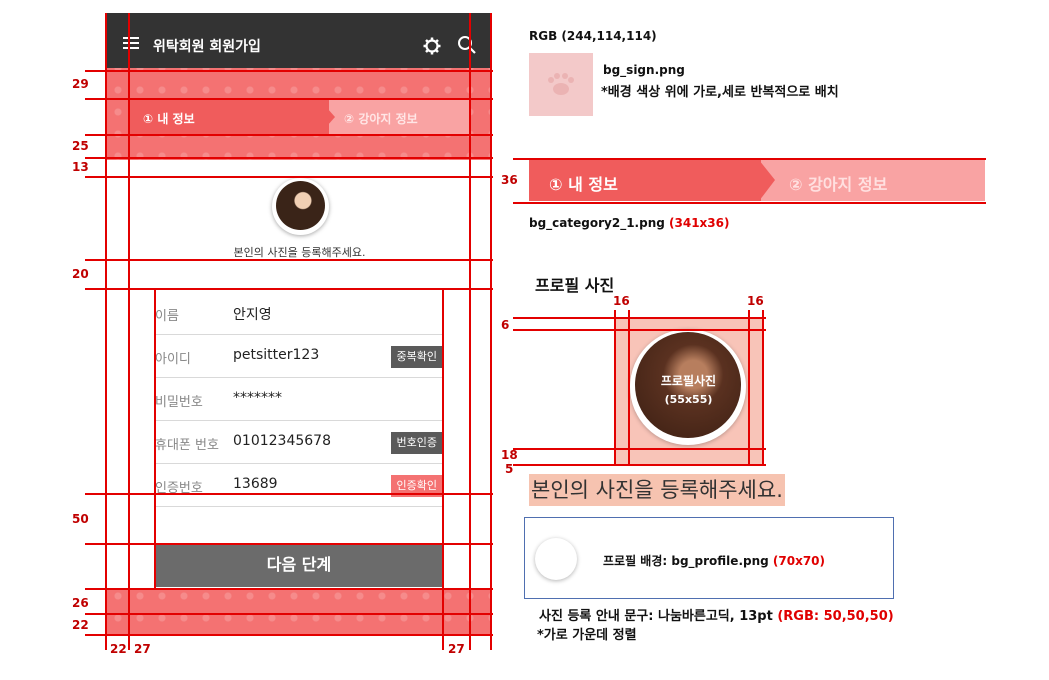  What do you see at coordinates (299, 565) in the screenshot?
I see `next-step-button: 다음 단계` at bounding box center [299, 565].